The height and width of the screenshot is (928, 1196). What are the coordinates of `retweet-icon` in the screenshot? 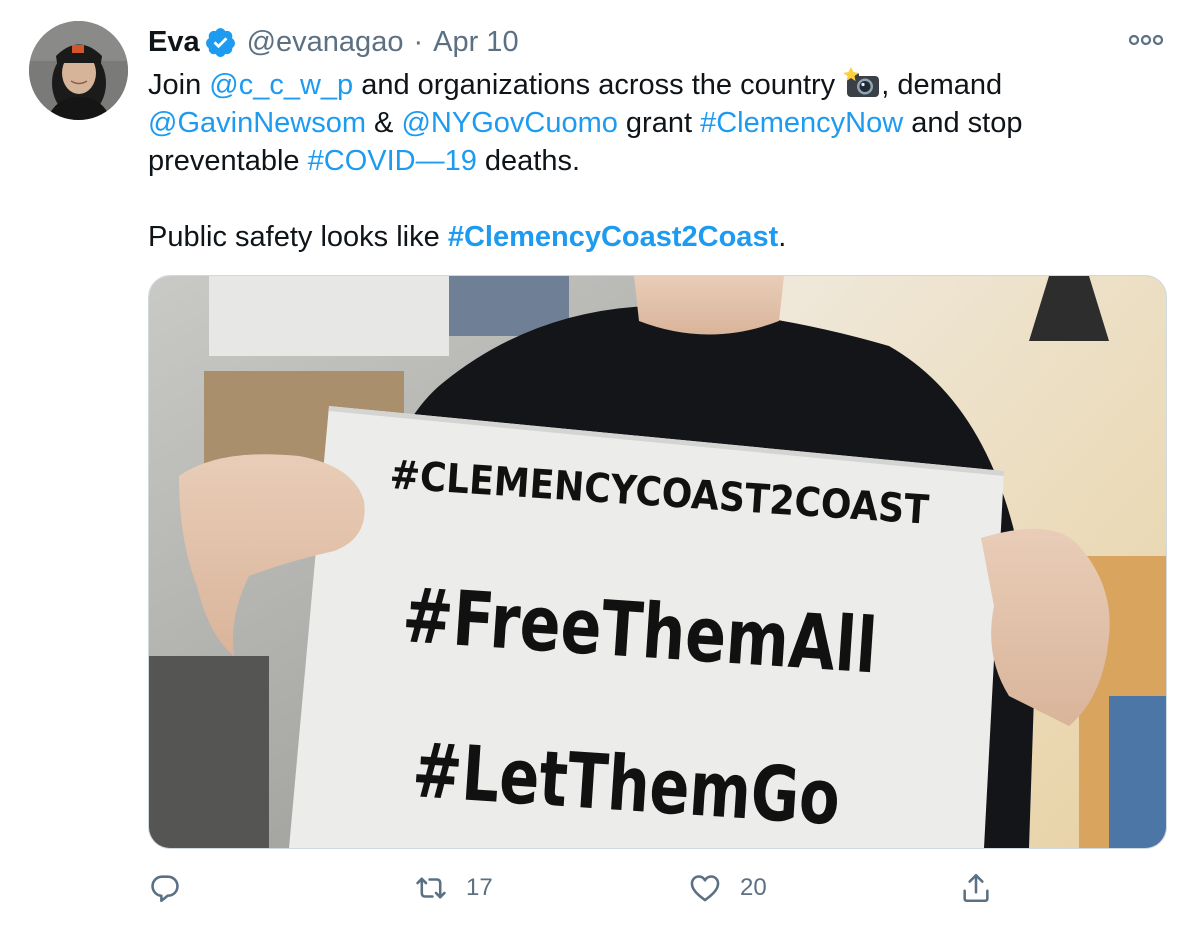 It's located at (431, 888).